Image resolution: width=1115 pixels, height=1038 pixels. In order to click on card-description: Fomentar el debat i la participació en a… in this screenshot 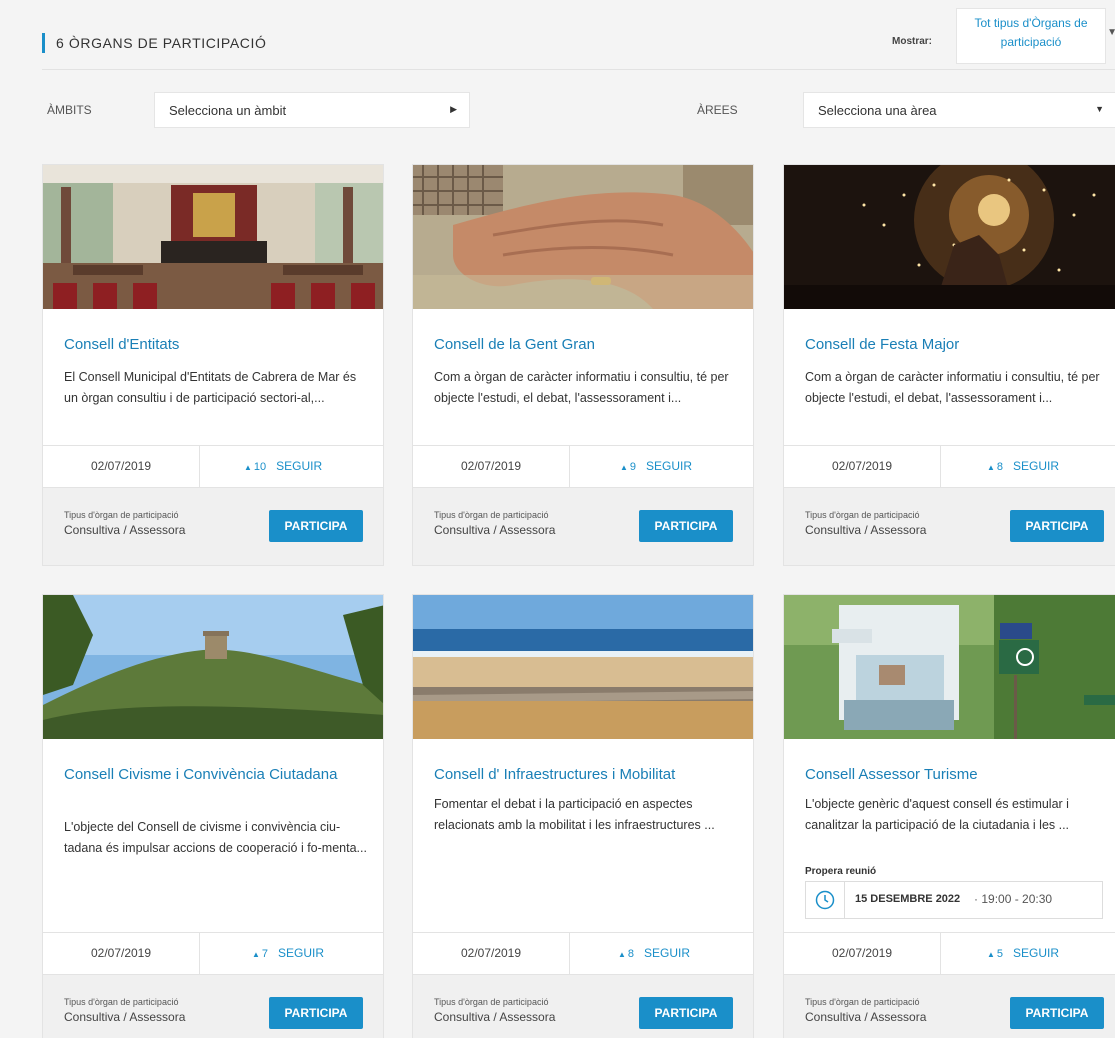, I will do `click(574, 814)`.